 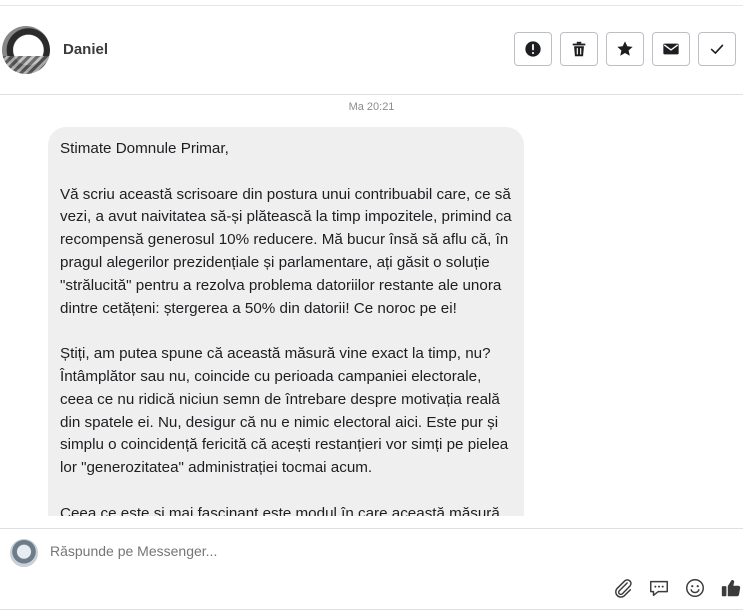 I want to click on contact-name: Daniel, so click(x=85, y=49).